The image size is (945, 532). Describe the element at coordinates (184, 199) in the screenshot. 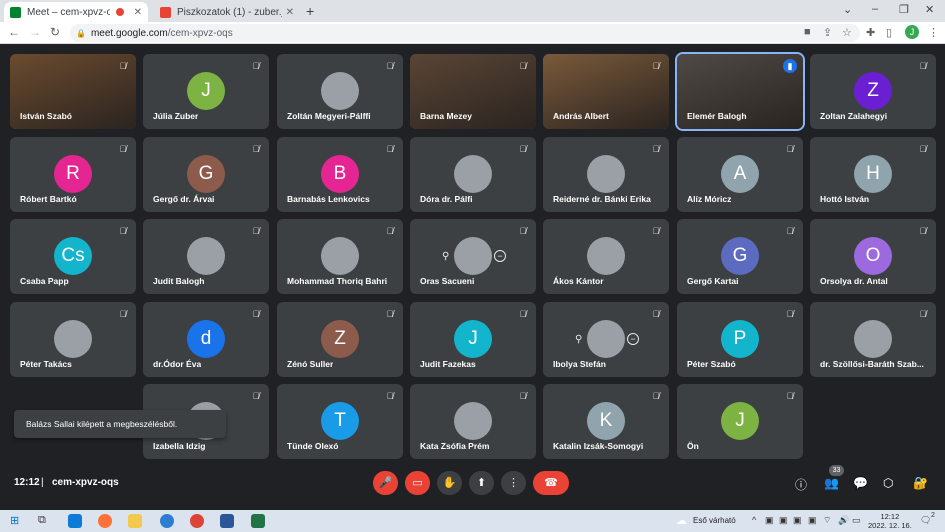

I see `participant-name: Gergő dr. Árvai` at that location.